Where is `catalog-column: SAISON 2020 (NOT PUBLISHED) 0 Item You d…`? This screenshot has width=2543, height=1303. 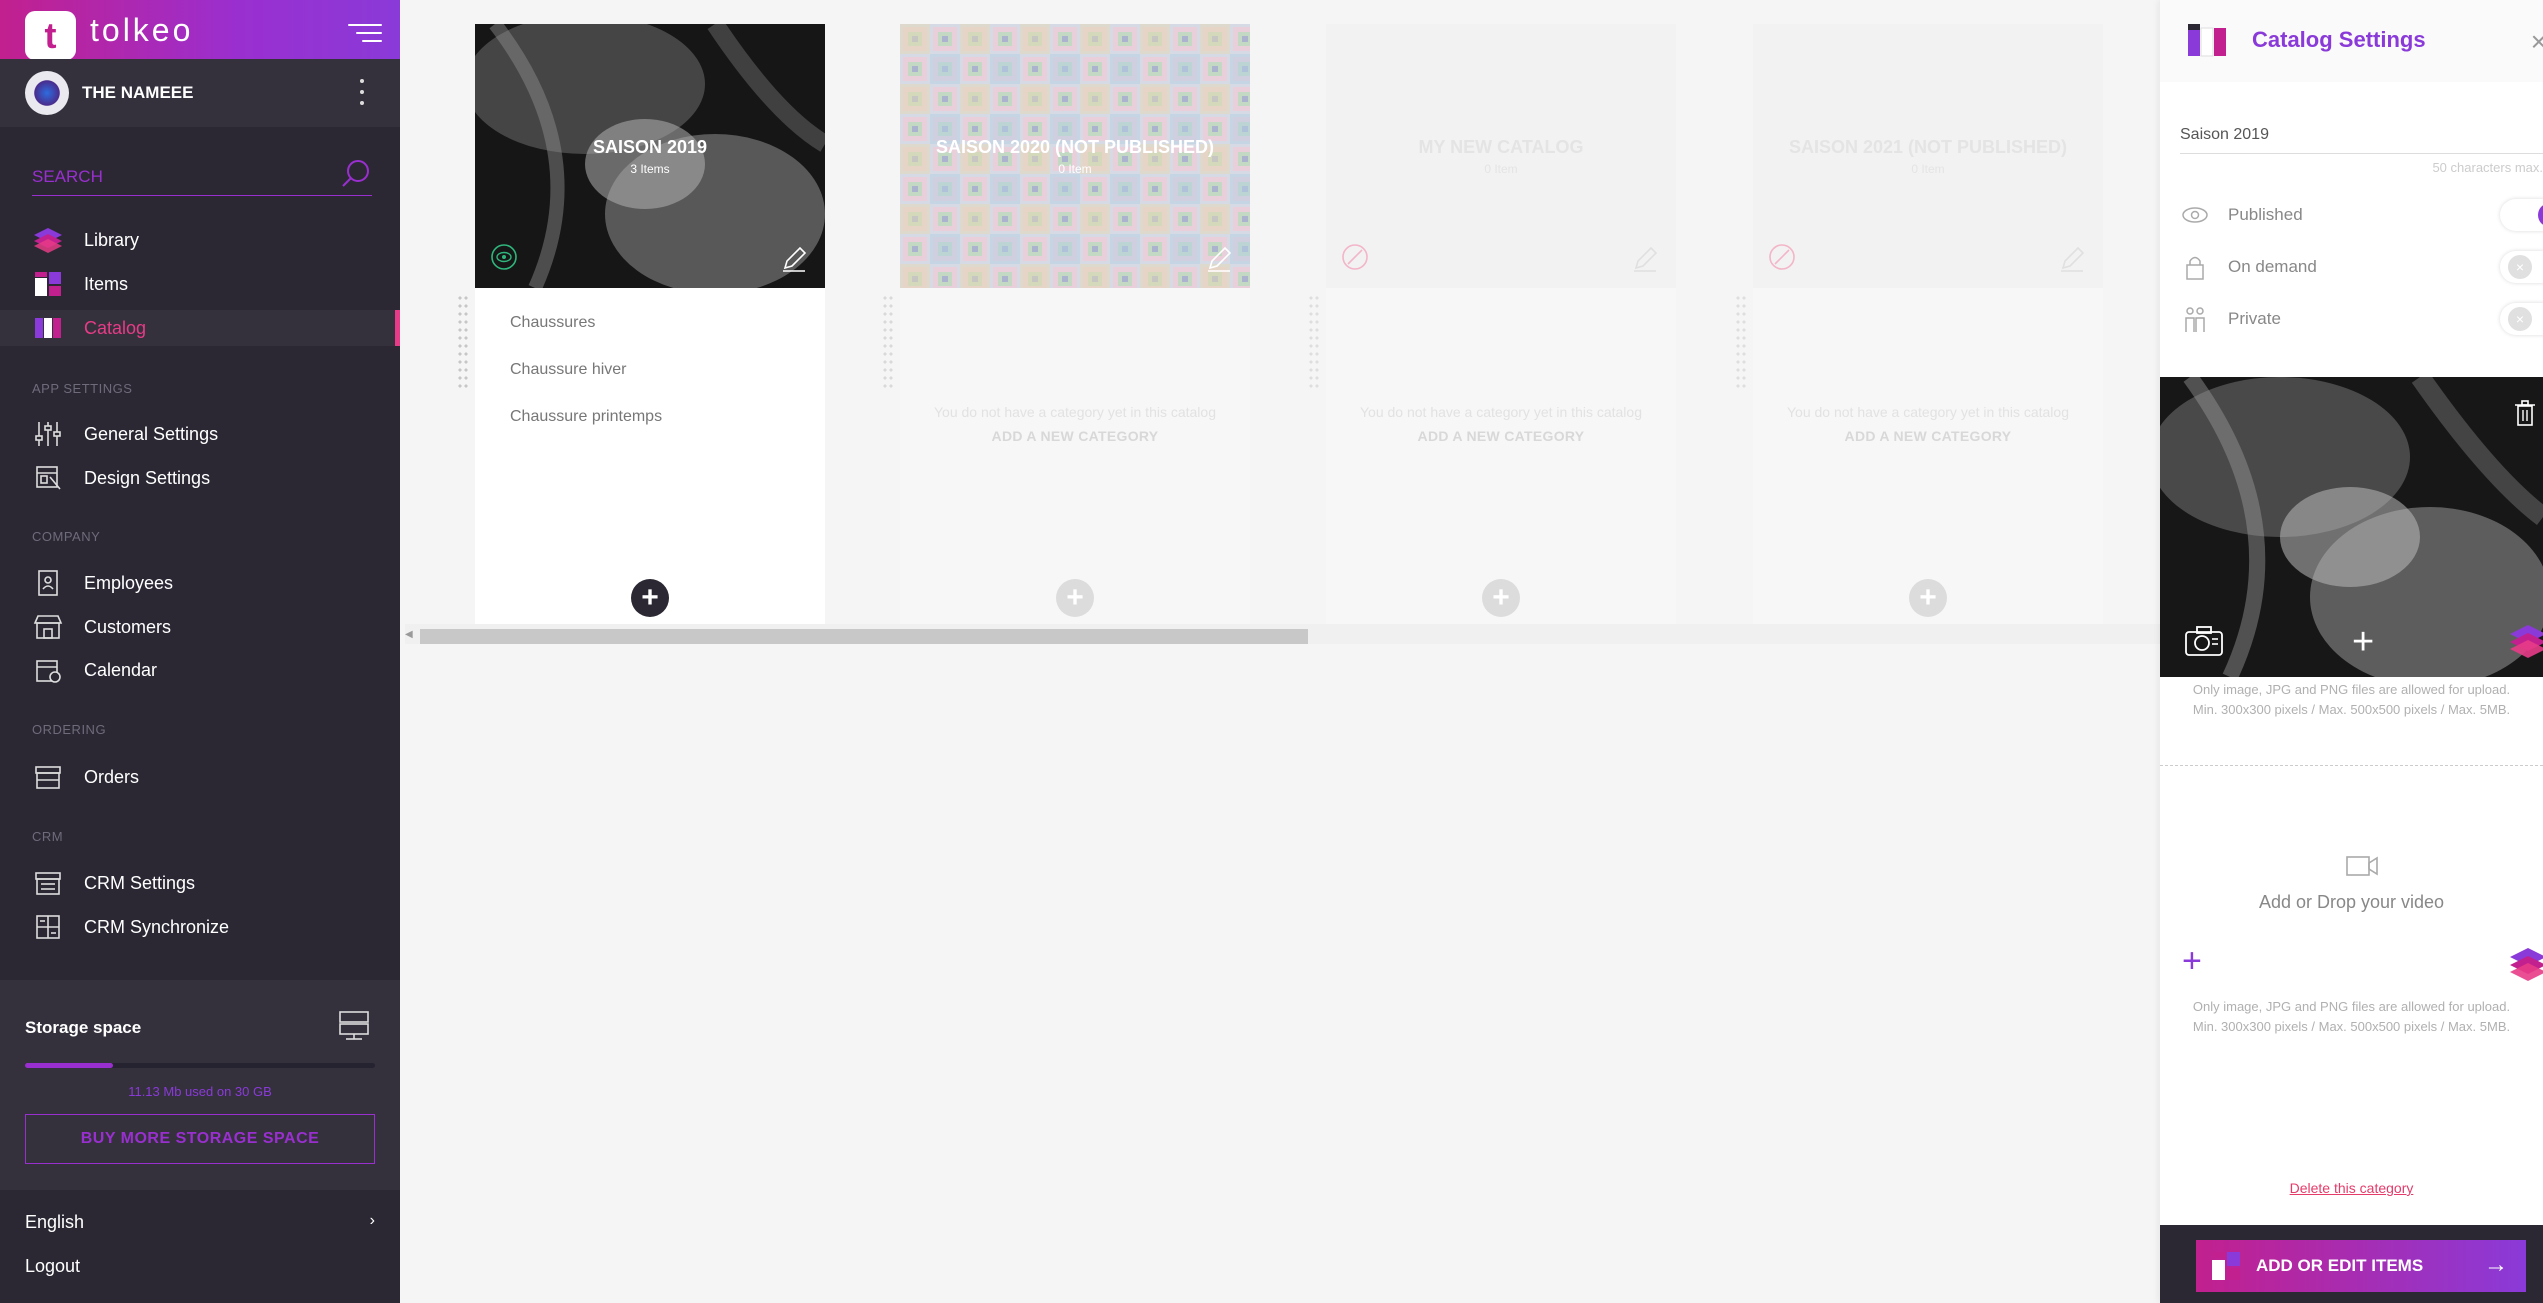
catalog-column: SAISON 2020 (NOT PUBLISHED) 0 Item You d… is located at coordinates (1066, 324).